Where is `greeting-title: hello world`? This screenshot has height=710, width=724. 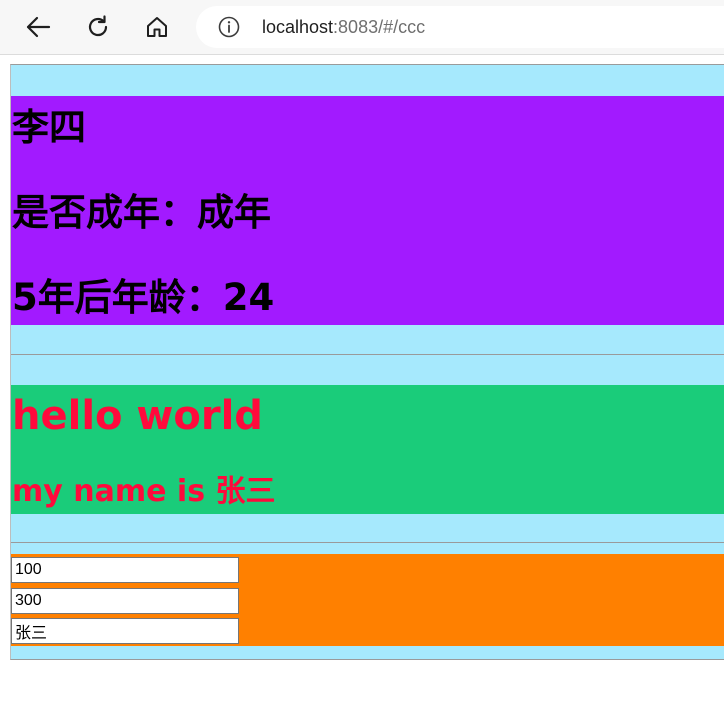
greeting-title: hello world is located at coordinates (137, 416).